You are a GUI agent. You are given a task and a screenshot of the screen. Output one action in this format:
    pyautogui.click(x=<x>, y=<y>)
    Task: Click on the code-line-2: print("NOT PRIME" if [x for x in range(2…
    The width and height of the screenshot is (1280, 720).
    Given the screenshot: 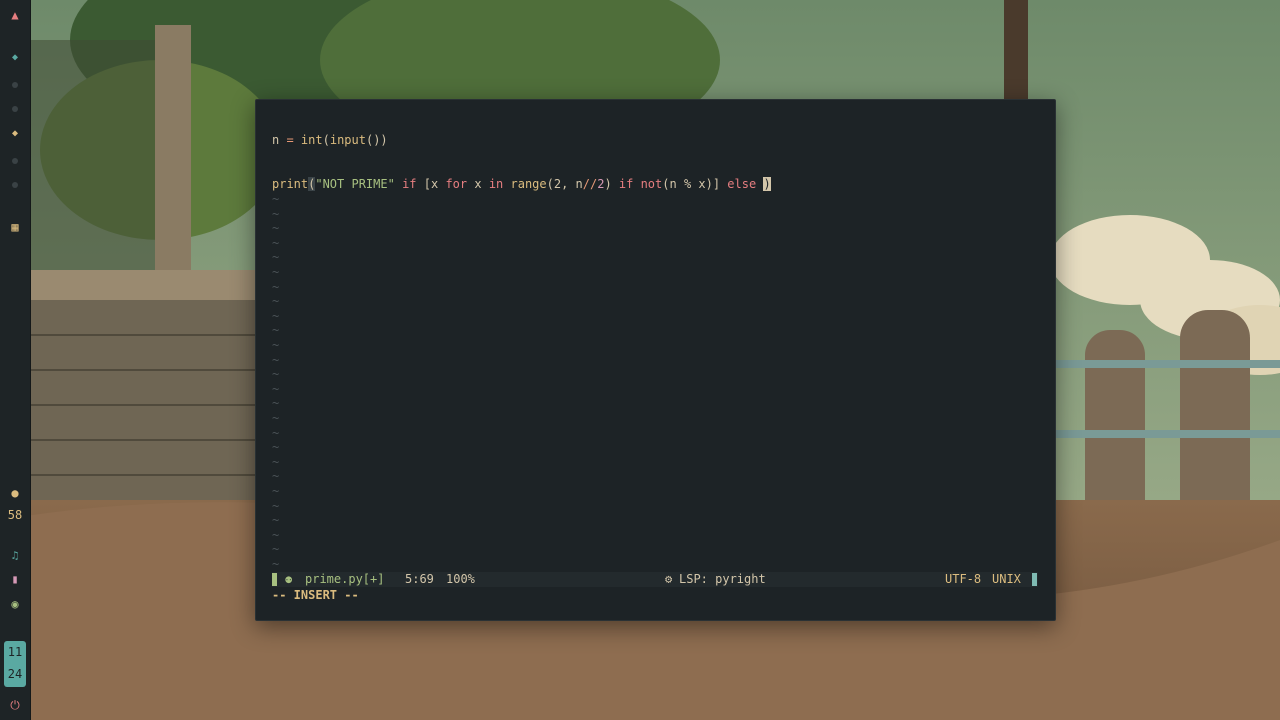 What is the action you would take?
    pyautogui.click(x=521, y=184)
    